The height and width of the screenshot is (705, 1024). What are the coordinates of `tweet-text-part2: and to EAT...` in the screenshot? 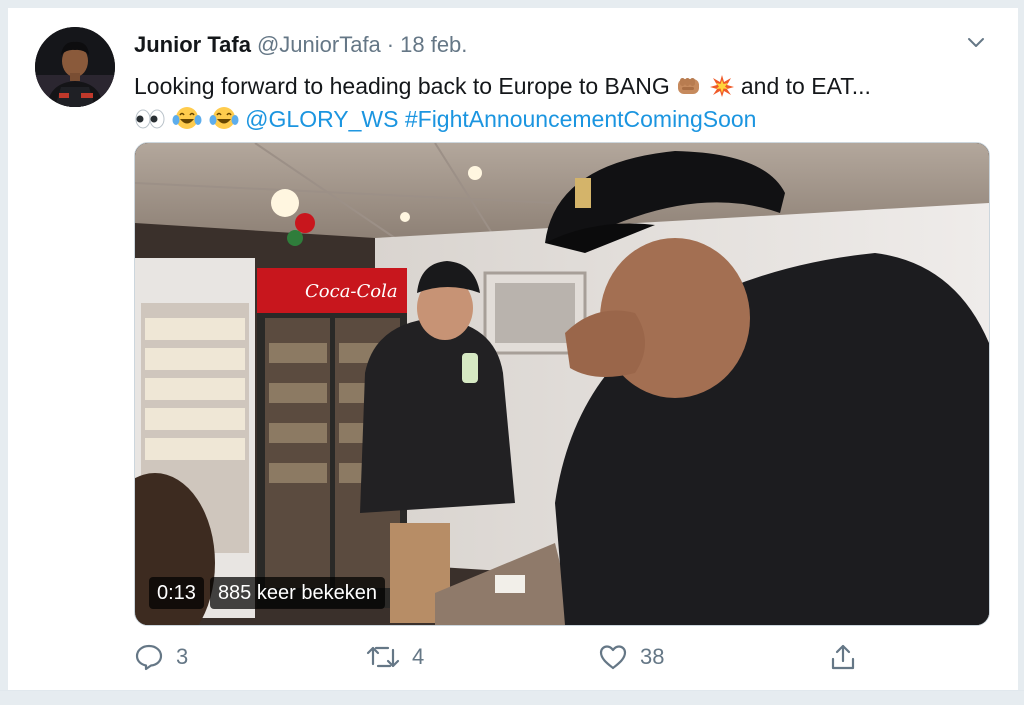 It's located at (805, 86).